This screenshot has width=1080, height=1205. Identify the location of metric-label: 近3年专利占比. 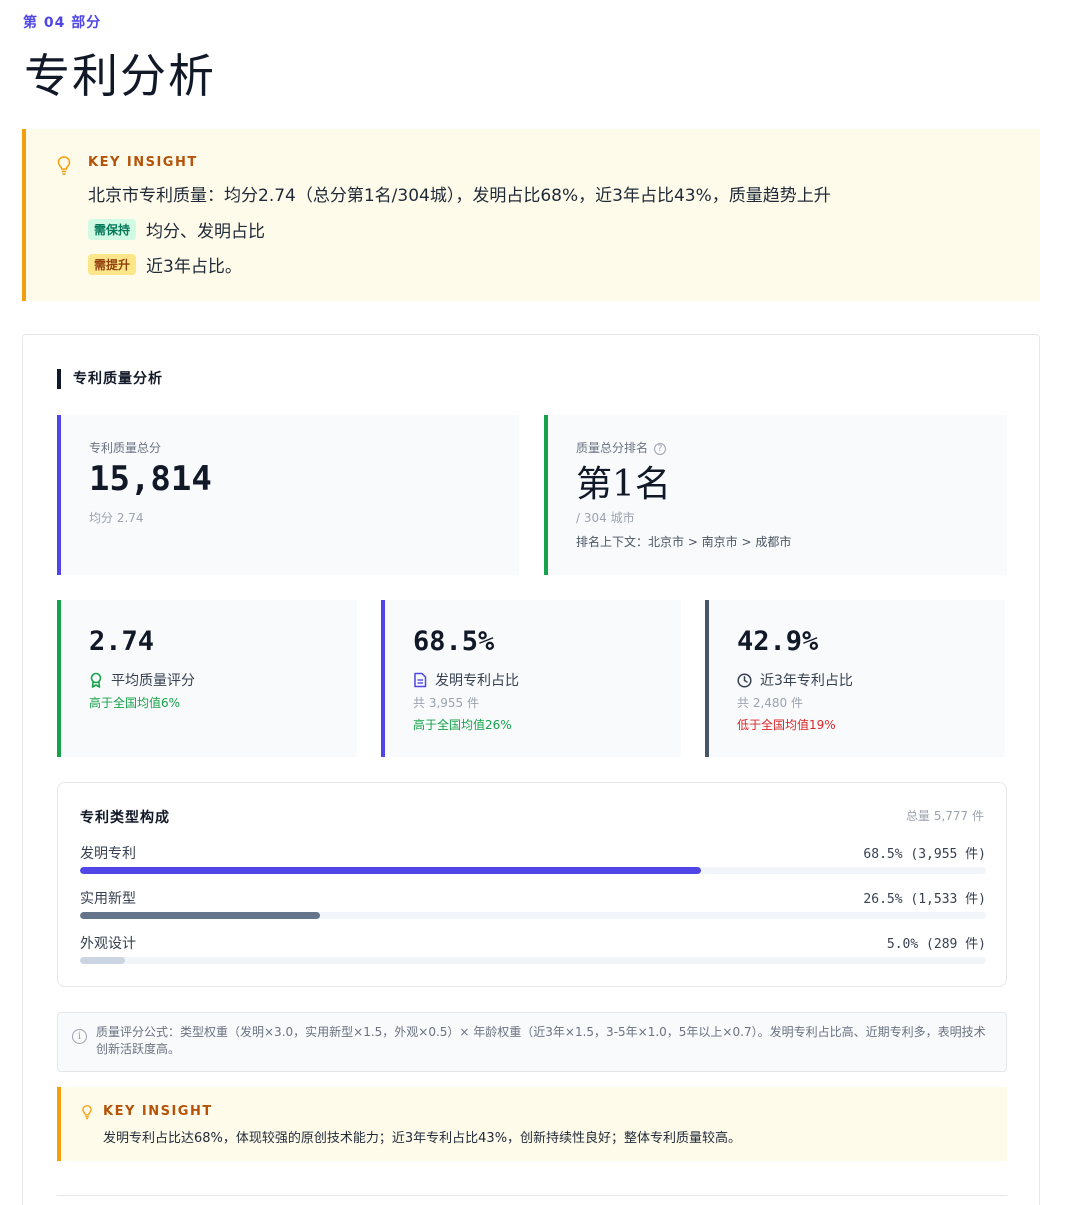
(795, 680).